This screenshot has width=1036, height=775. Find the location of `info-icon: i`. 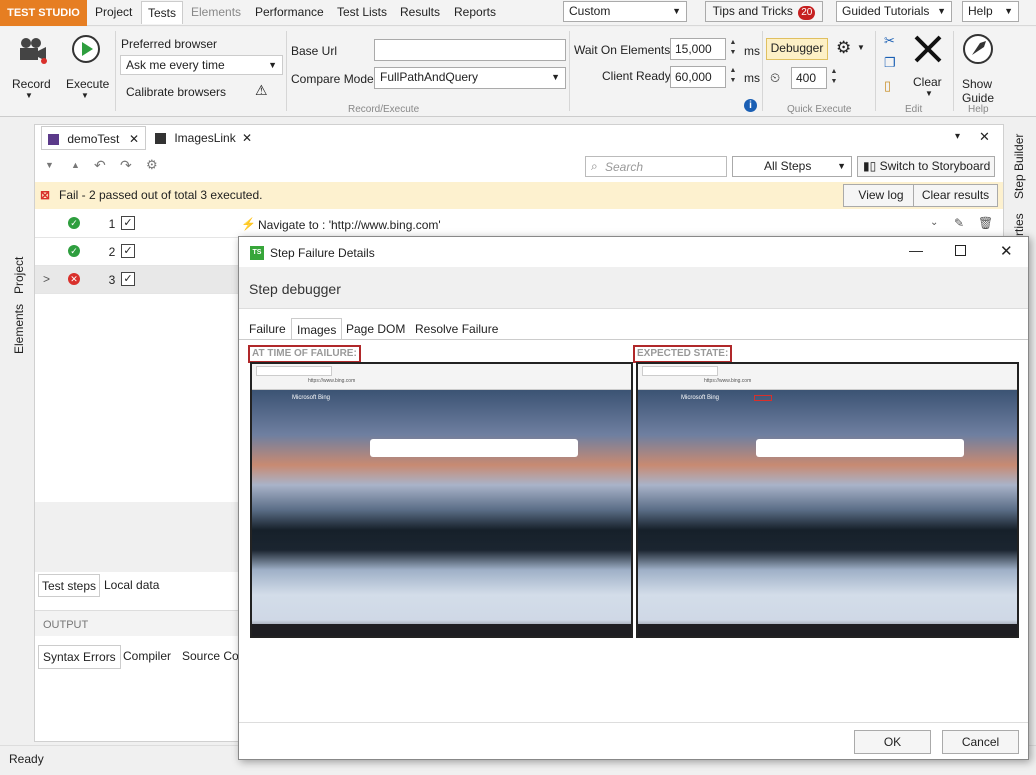

info-icon: i is located at coordinates (750, 105).